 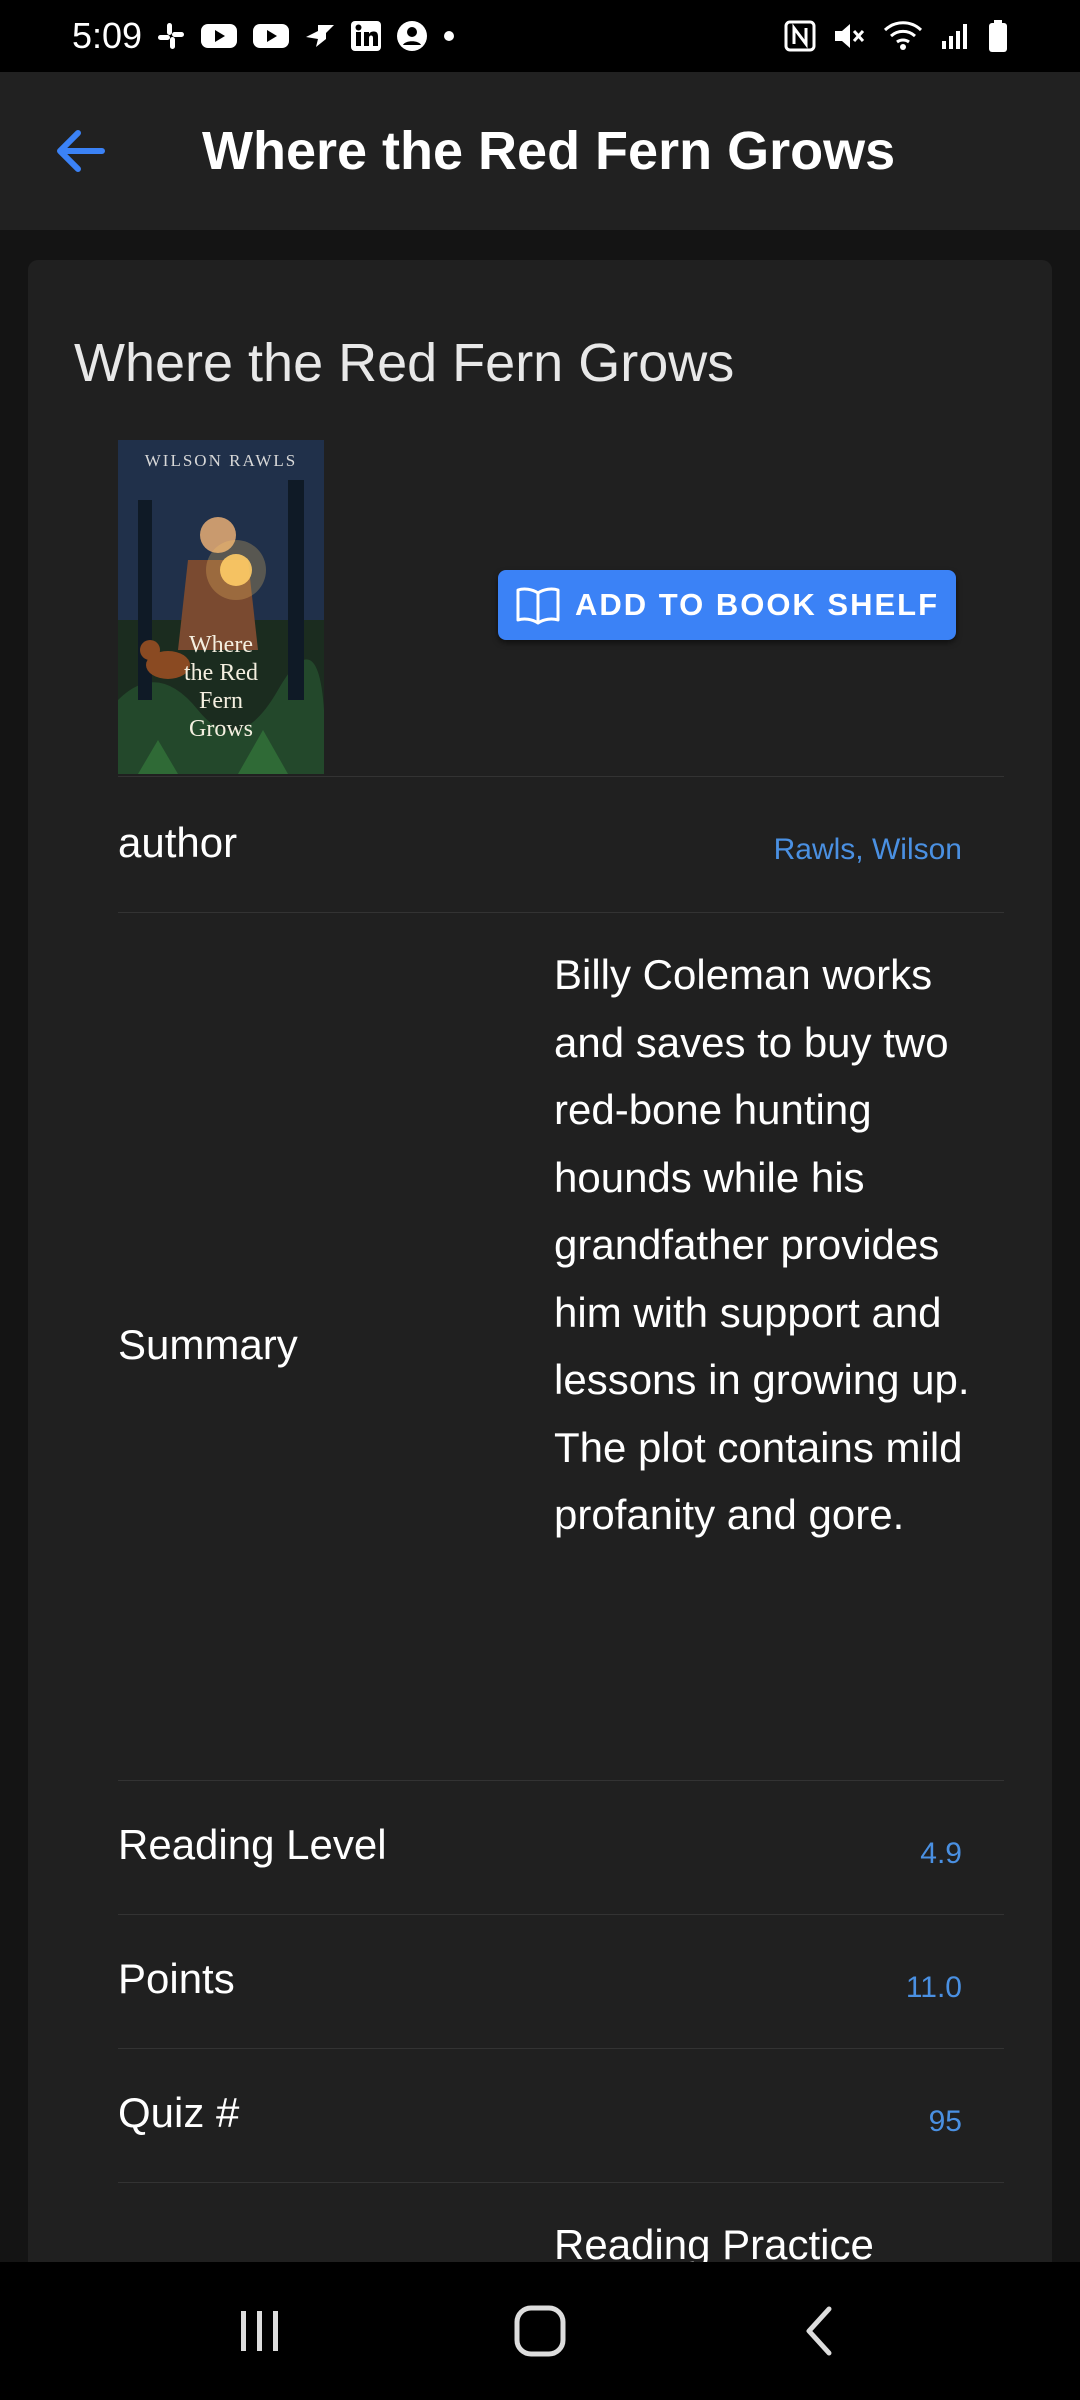 I want to click on dot-icon, so click(x=449, y=36).